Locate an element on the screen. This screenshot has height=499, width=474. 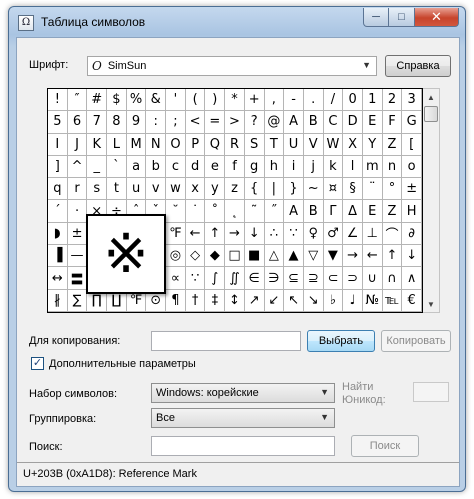
character-cell: ˙ is located at coordinates (195, 211).